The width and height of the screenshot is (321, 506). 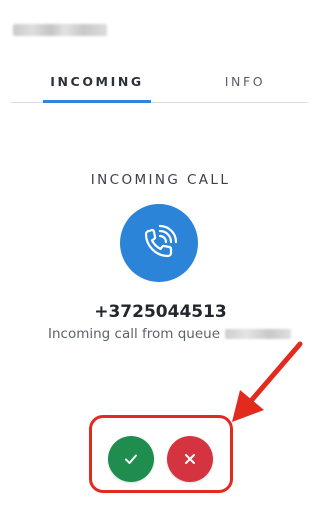 I want to click on check-icon, so click(x=131, y=459).